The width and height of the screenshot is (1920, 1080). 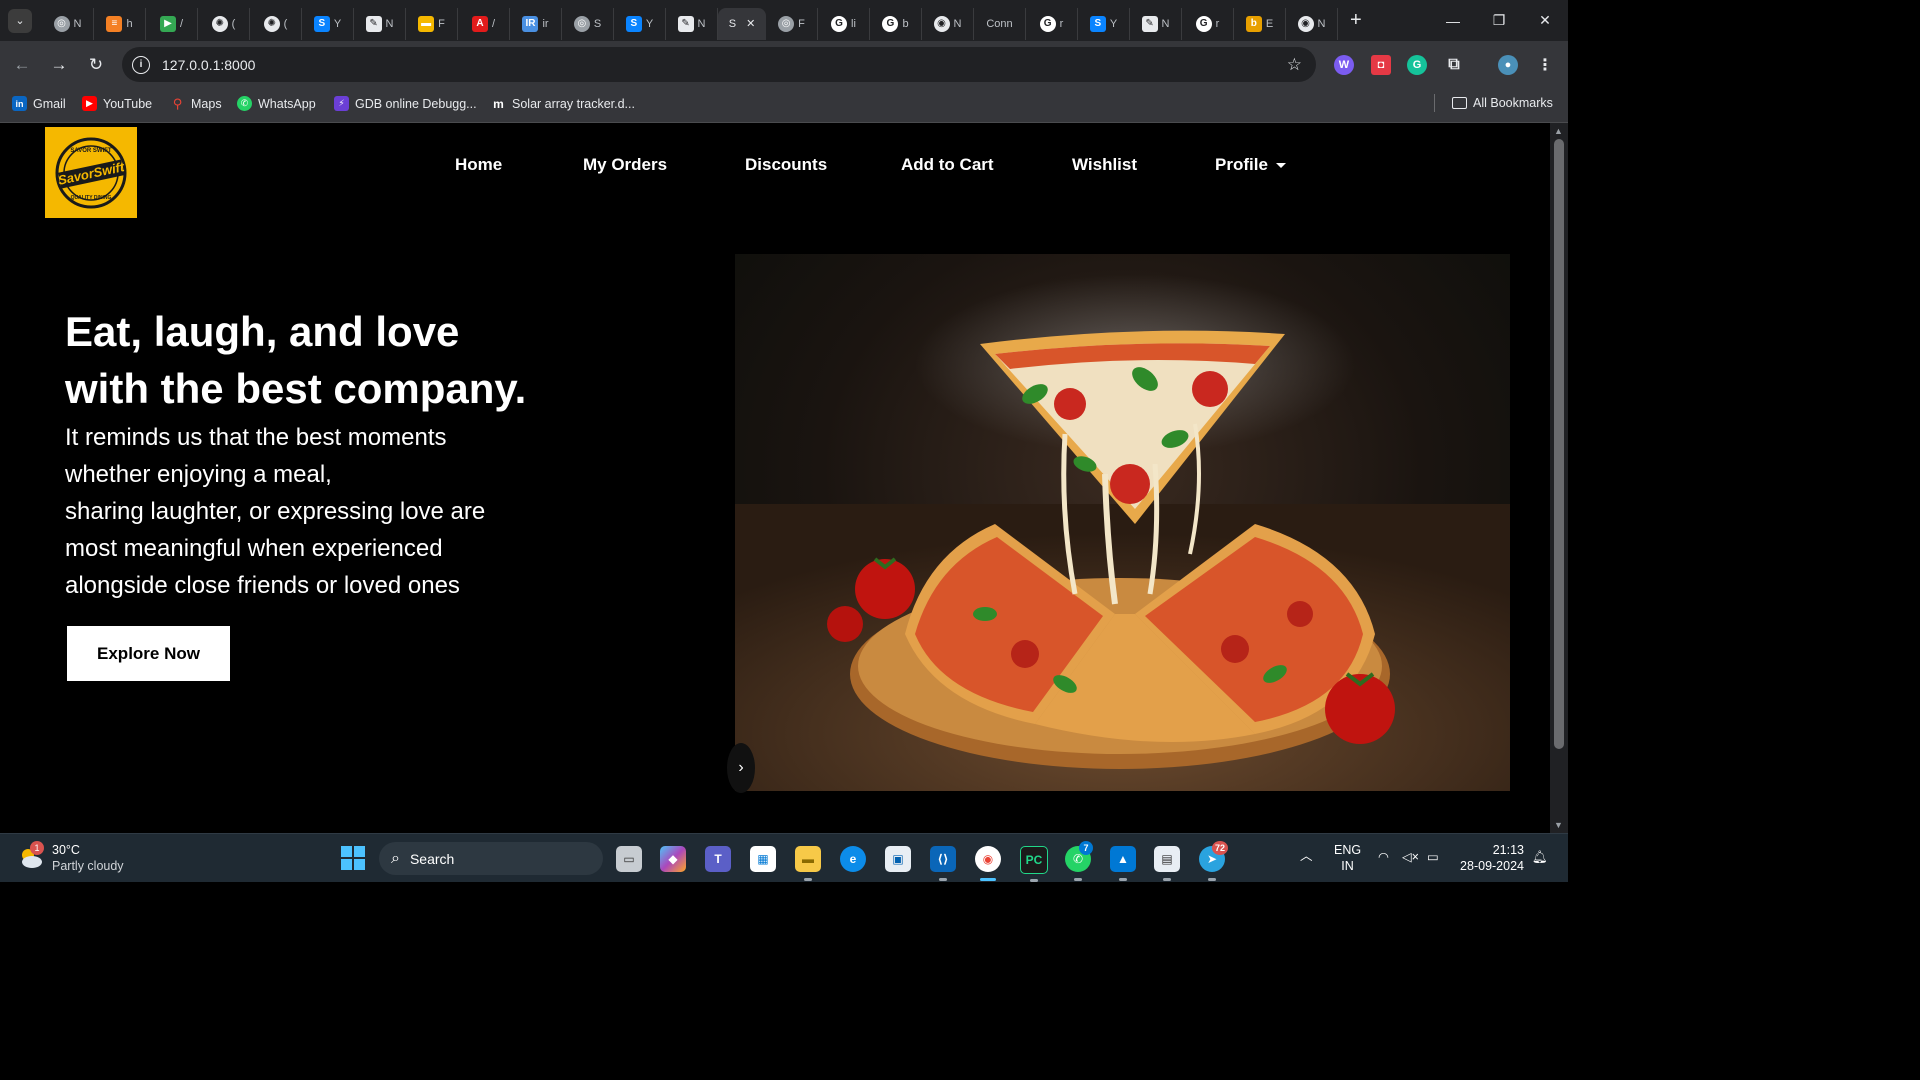 I want to click on address-bar: i 127.0.0.1:8000 ☆, so click(x=719, y=64).